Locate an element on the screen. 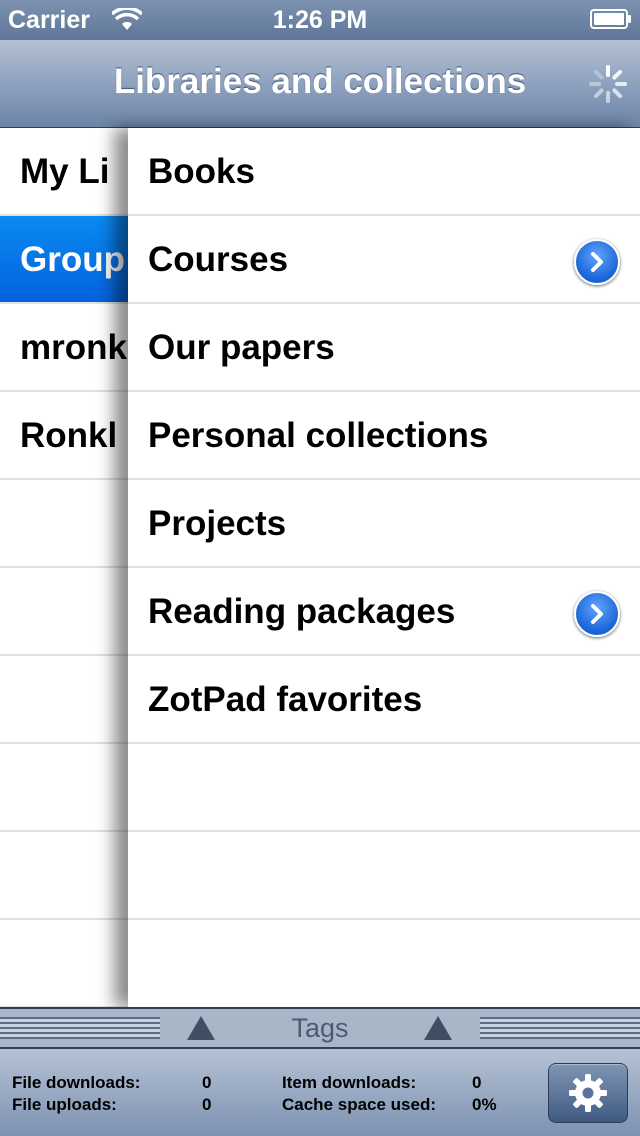 The width and height of the screenshot is (640, 1136). collection-label: Projects is located at coordinates (217, 523).